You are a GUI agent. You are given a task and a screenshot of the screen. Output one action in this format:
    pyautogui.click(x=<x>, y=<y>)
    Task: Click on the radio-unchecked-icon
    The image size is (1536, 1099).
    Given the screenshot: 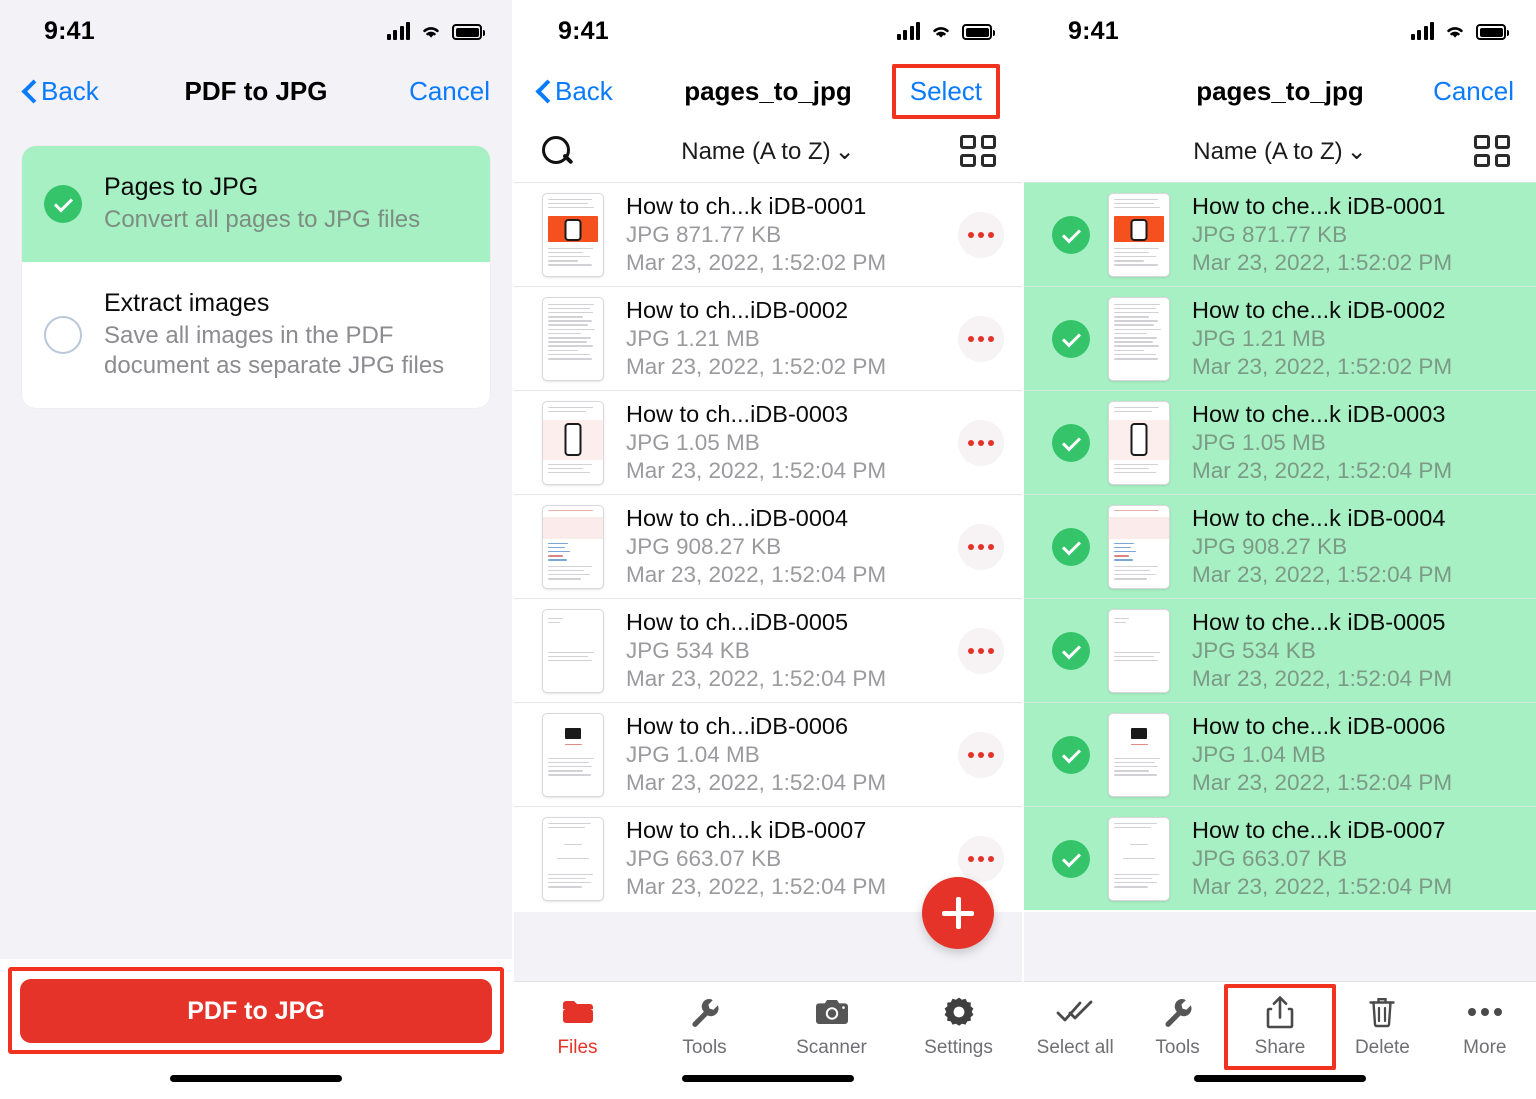 What is the action you would take?
    pyautogui.click(x=63, y=334)
    